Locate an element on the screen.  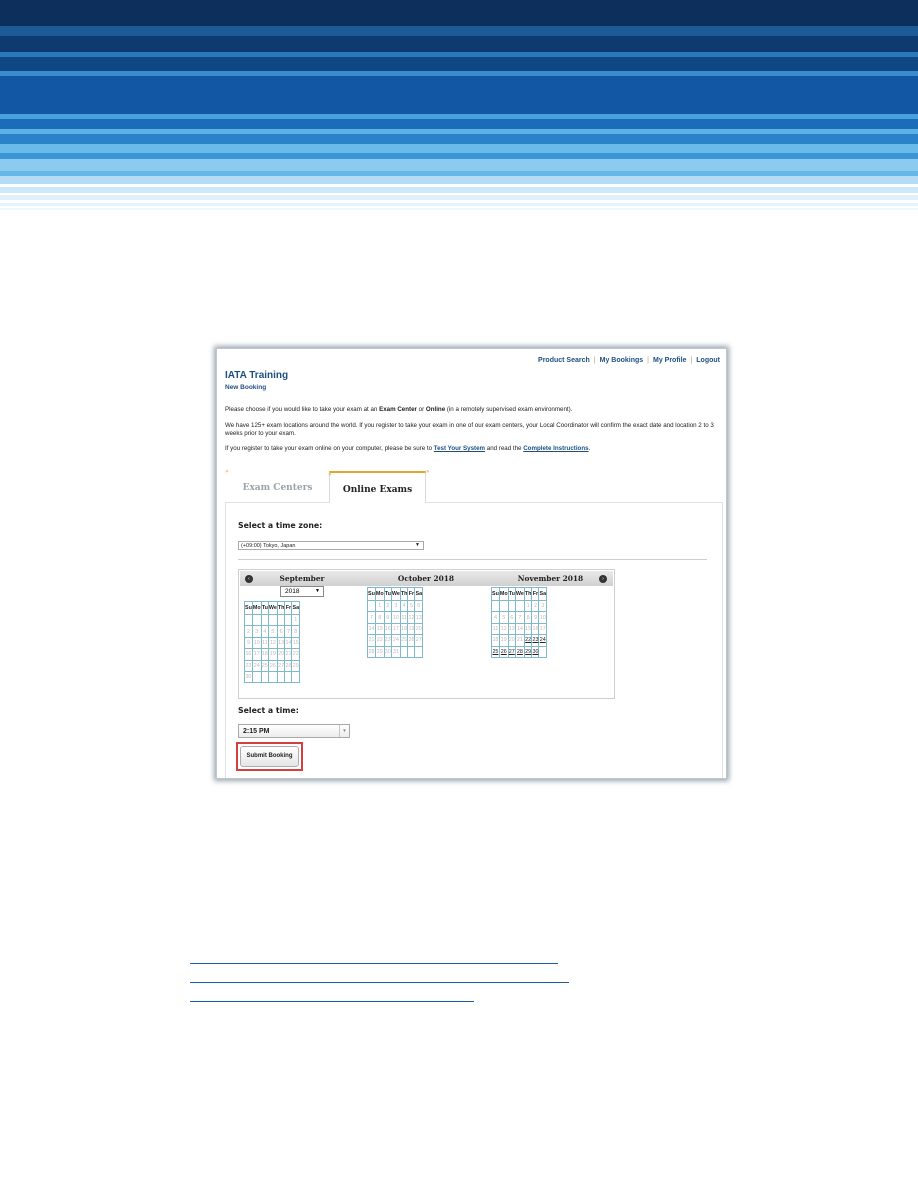
year-select: 2018 ▼ is located at coordinates (302, 591).